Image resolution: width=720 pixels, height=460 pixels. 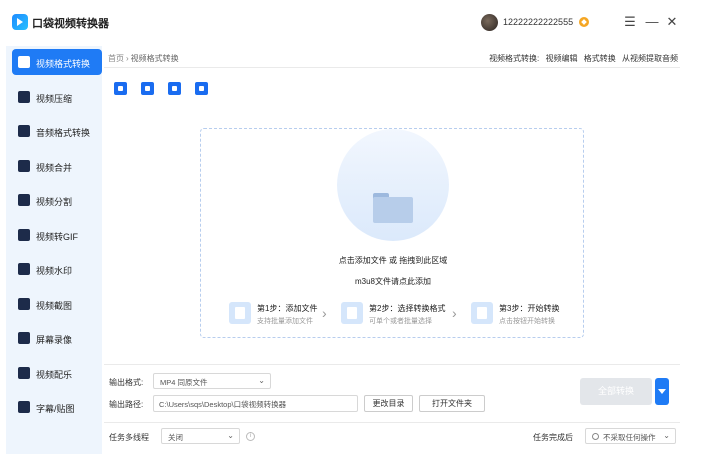 I want to click on batch-icon, so click(x=174, y=88).